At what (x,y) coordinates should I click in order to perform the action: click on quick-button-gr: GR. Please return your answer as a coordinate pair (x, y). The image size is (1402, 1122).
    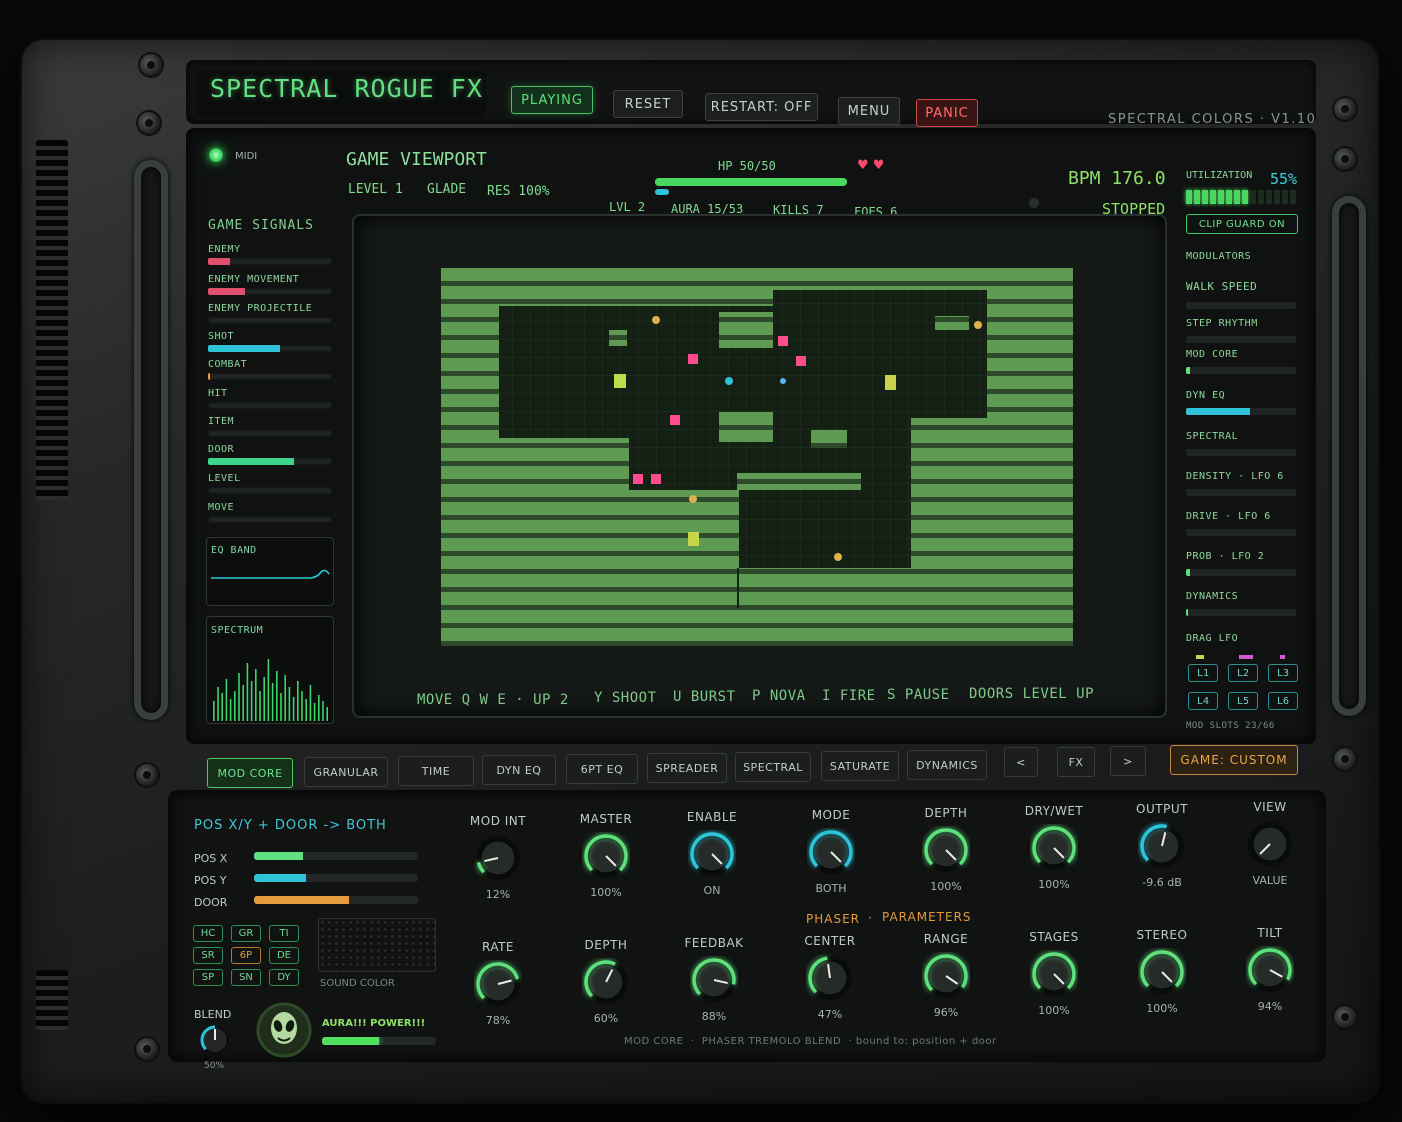
    Looking at the image, I should click on (246, 933).